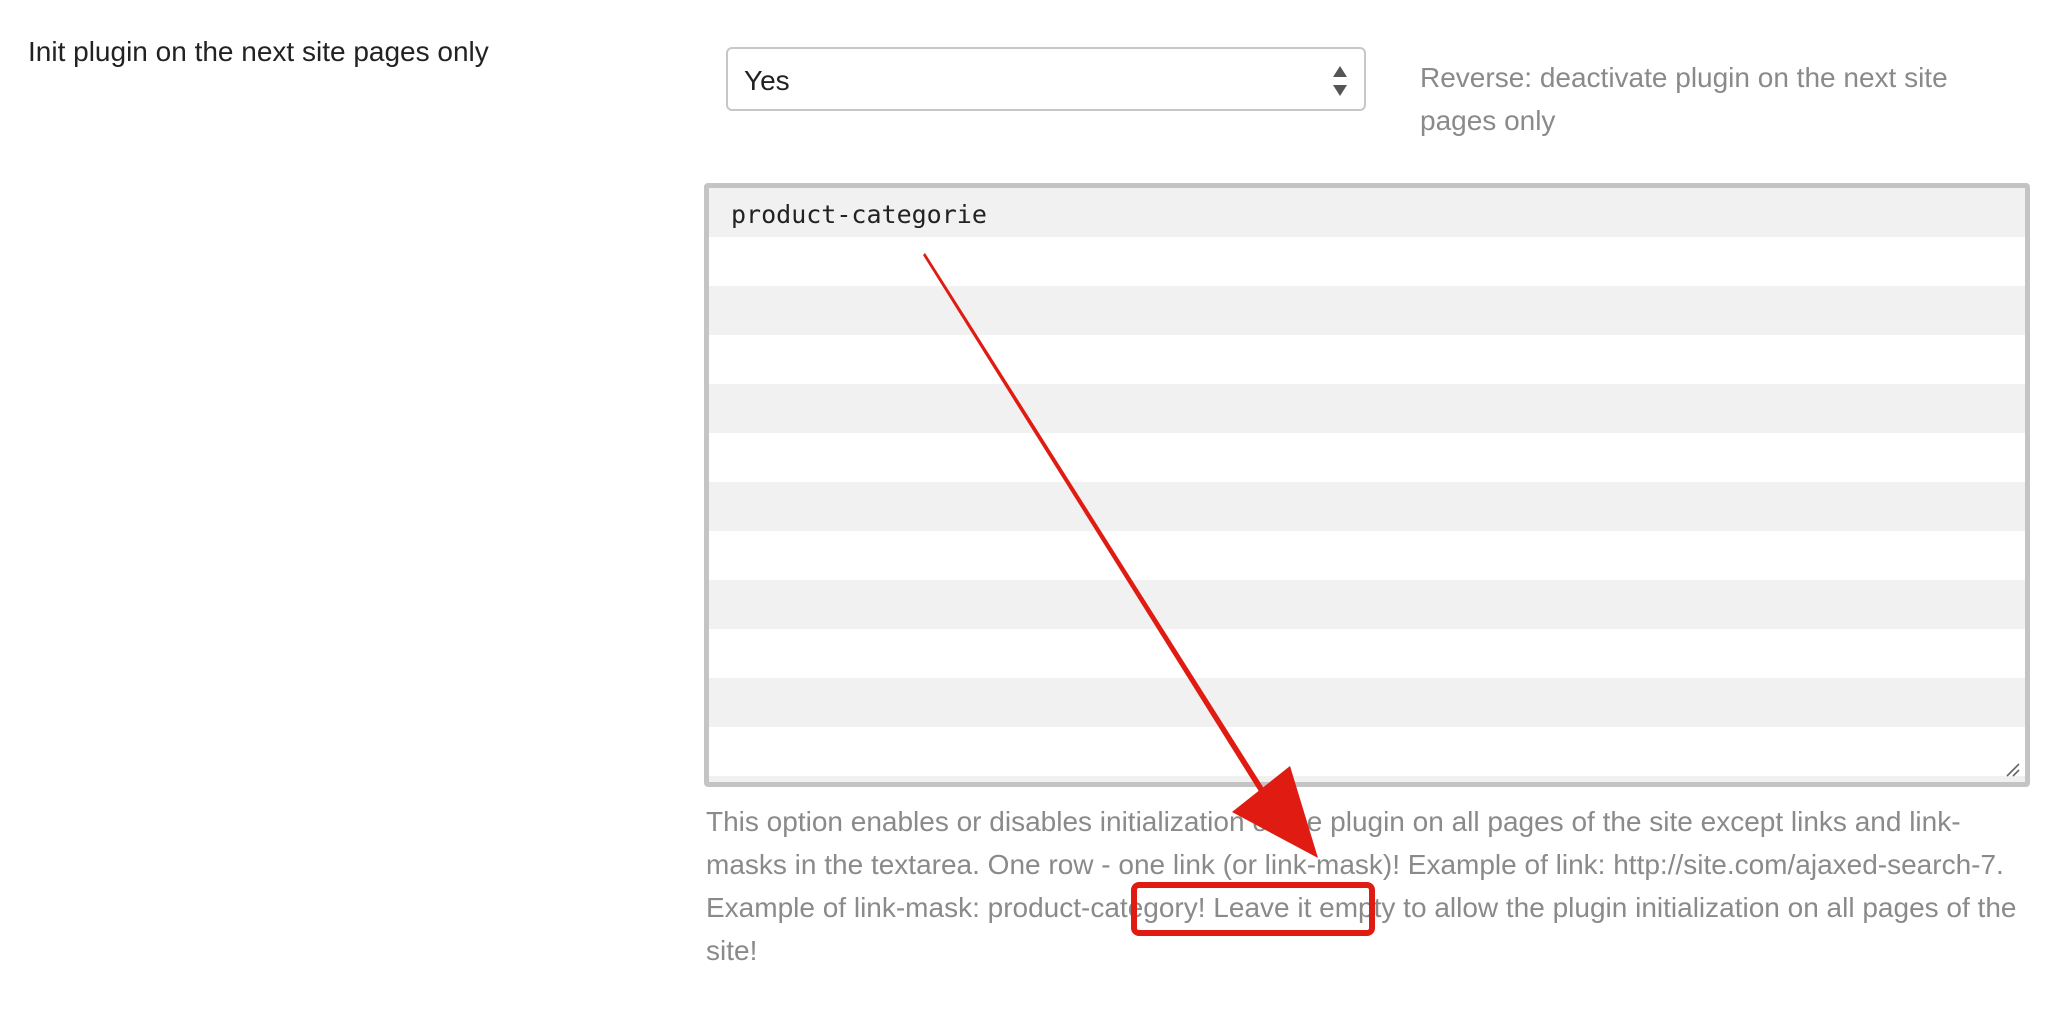  I want to click on highlight-box, so click(1253, 909).